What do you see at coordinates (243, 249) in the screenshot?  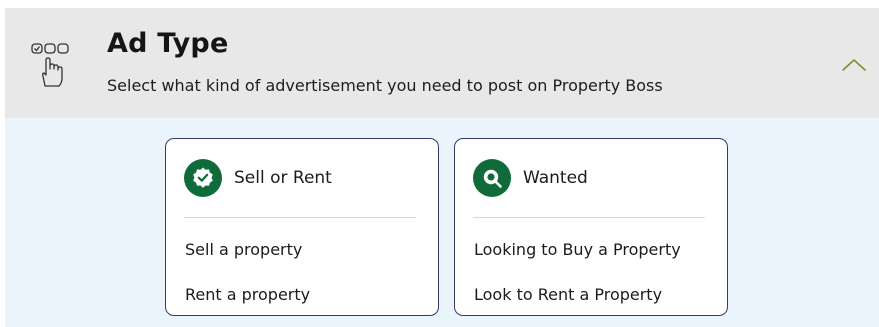 I see `option-sell-a-property: Sell a property` at bounding box center [243, 249].